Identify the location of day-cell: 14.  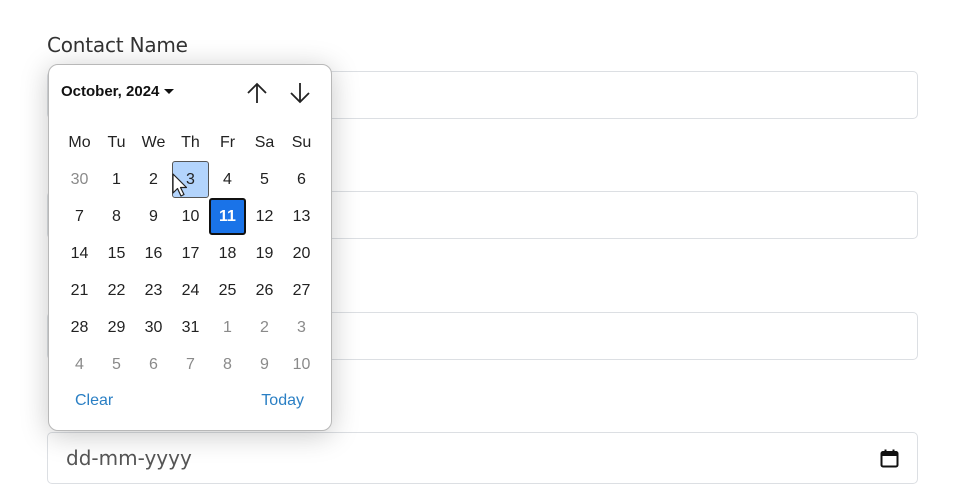
(79, 253).